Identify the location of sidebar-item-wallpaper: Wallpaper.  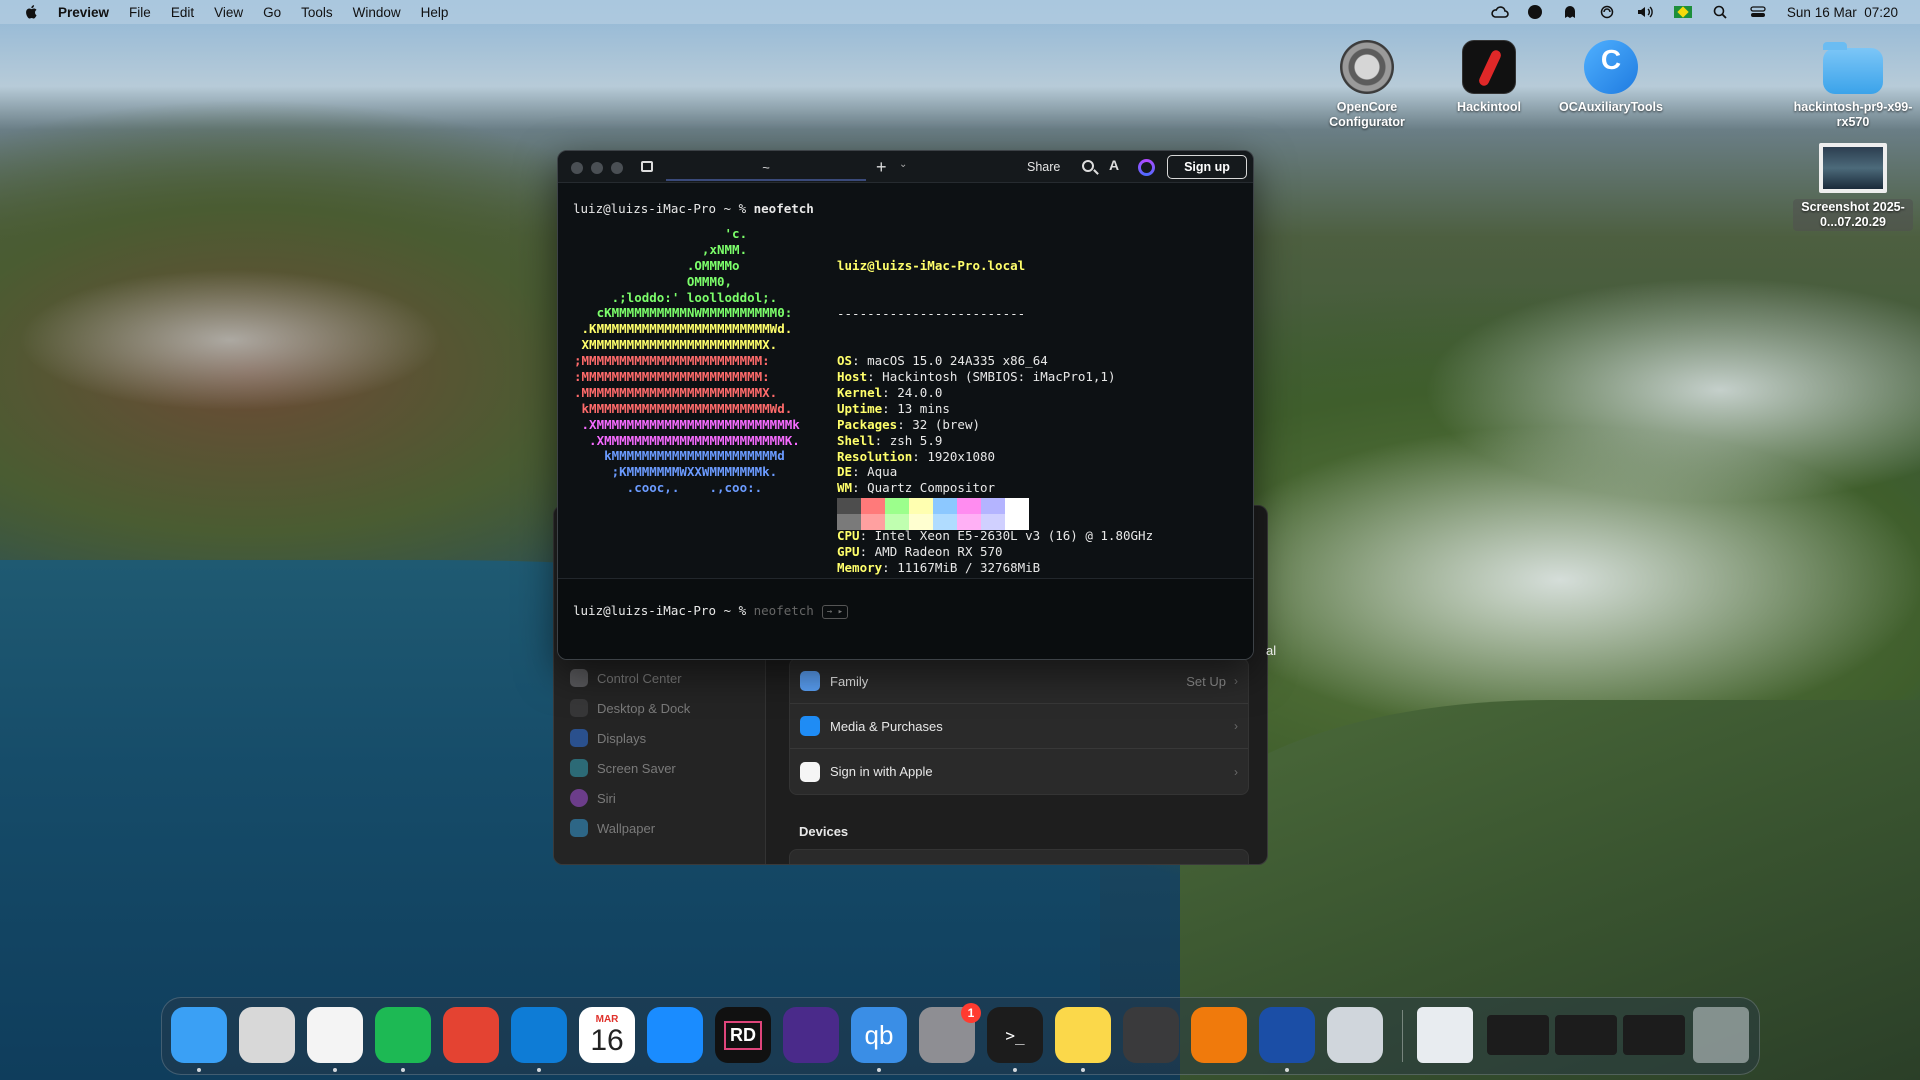
(612, 828).